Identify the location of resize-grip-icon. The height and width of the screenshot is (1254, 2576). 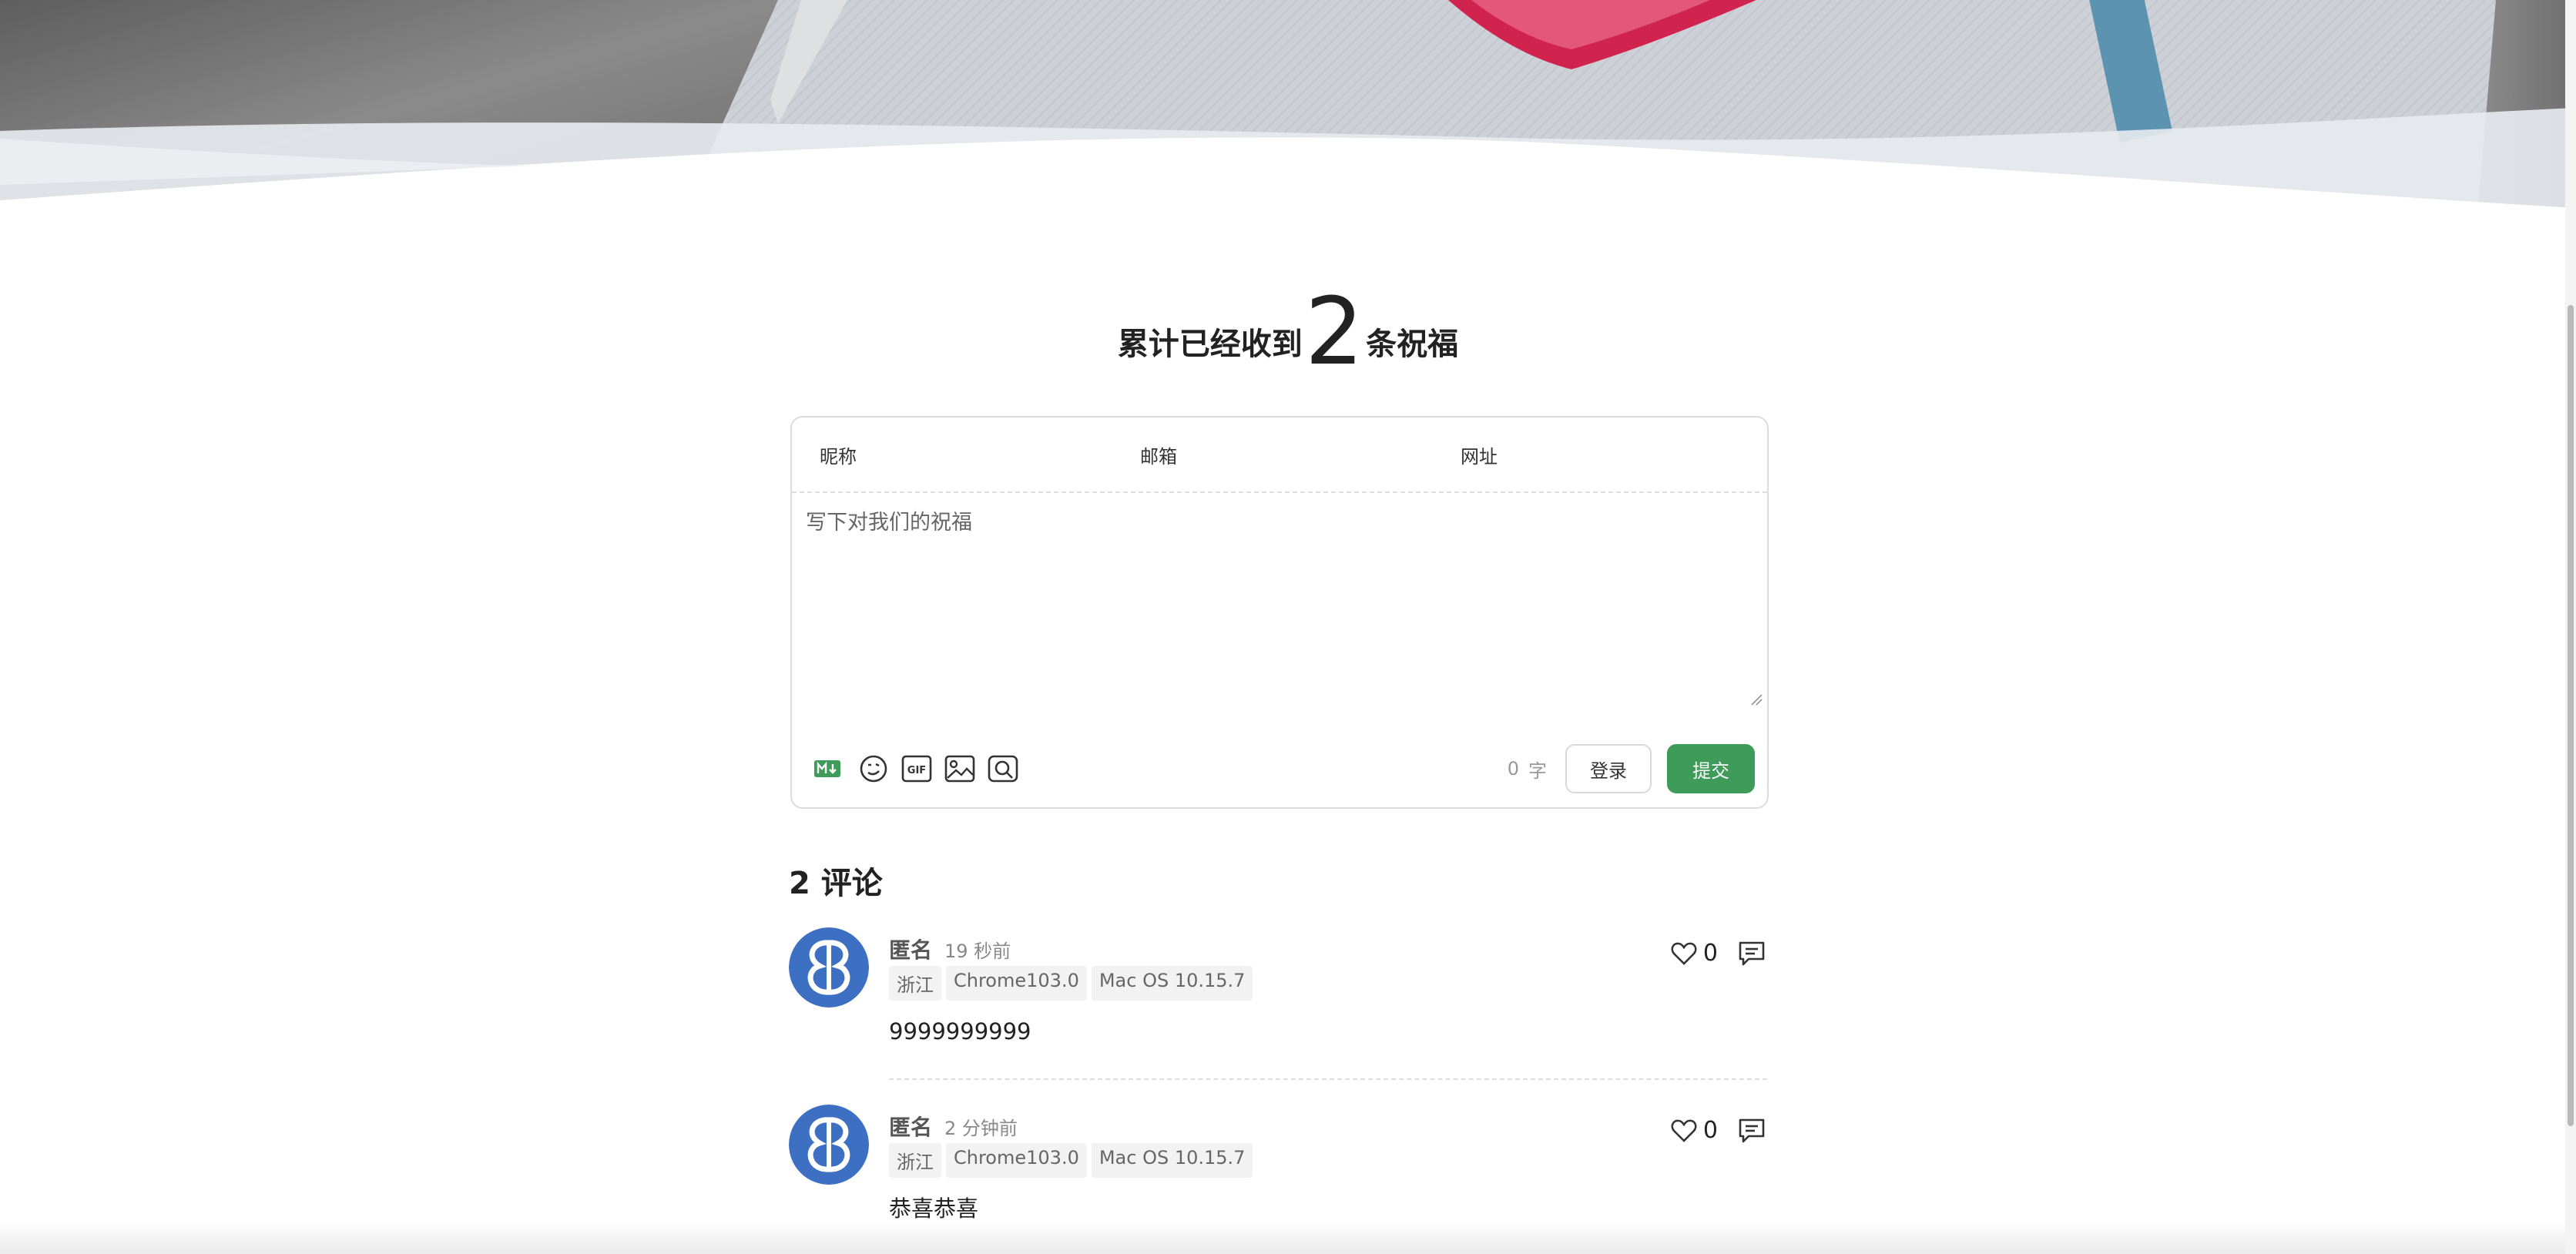
(1756, 699).